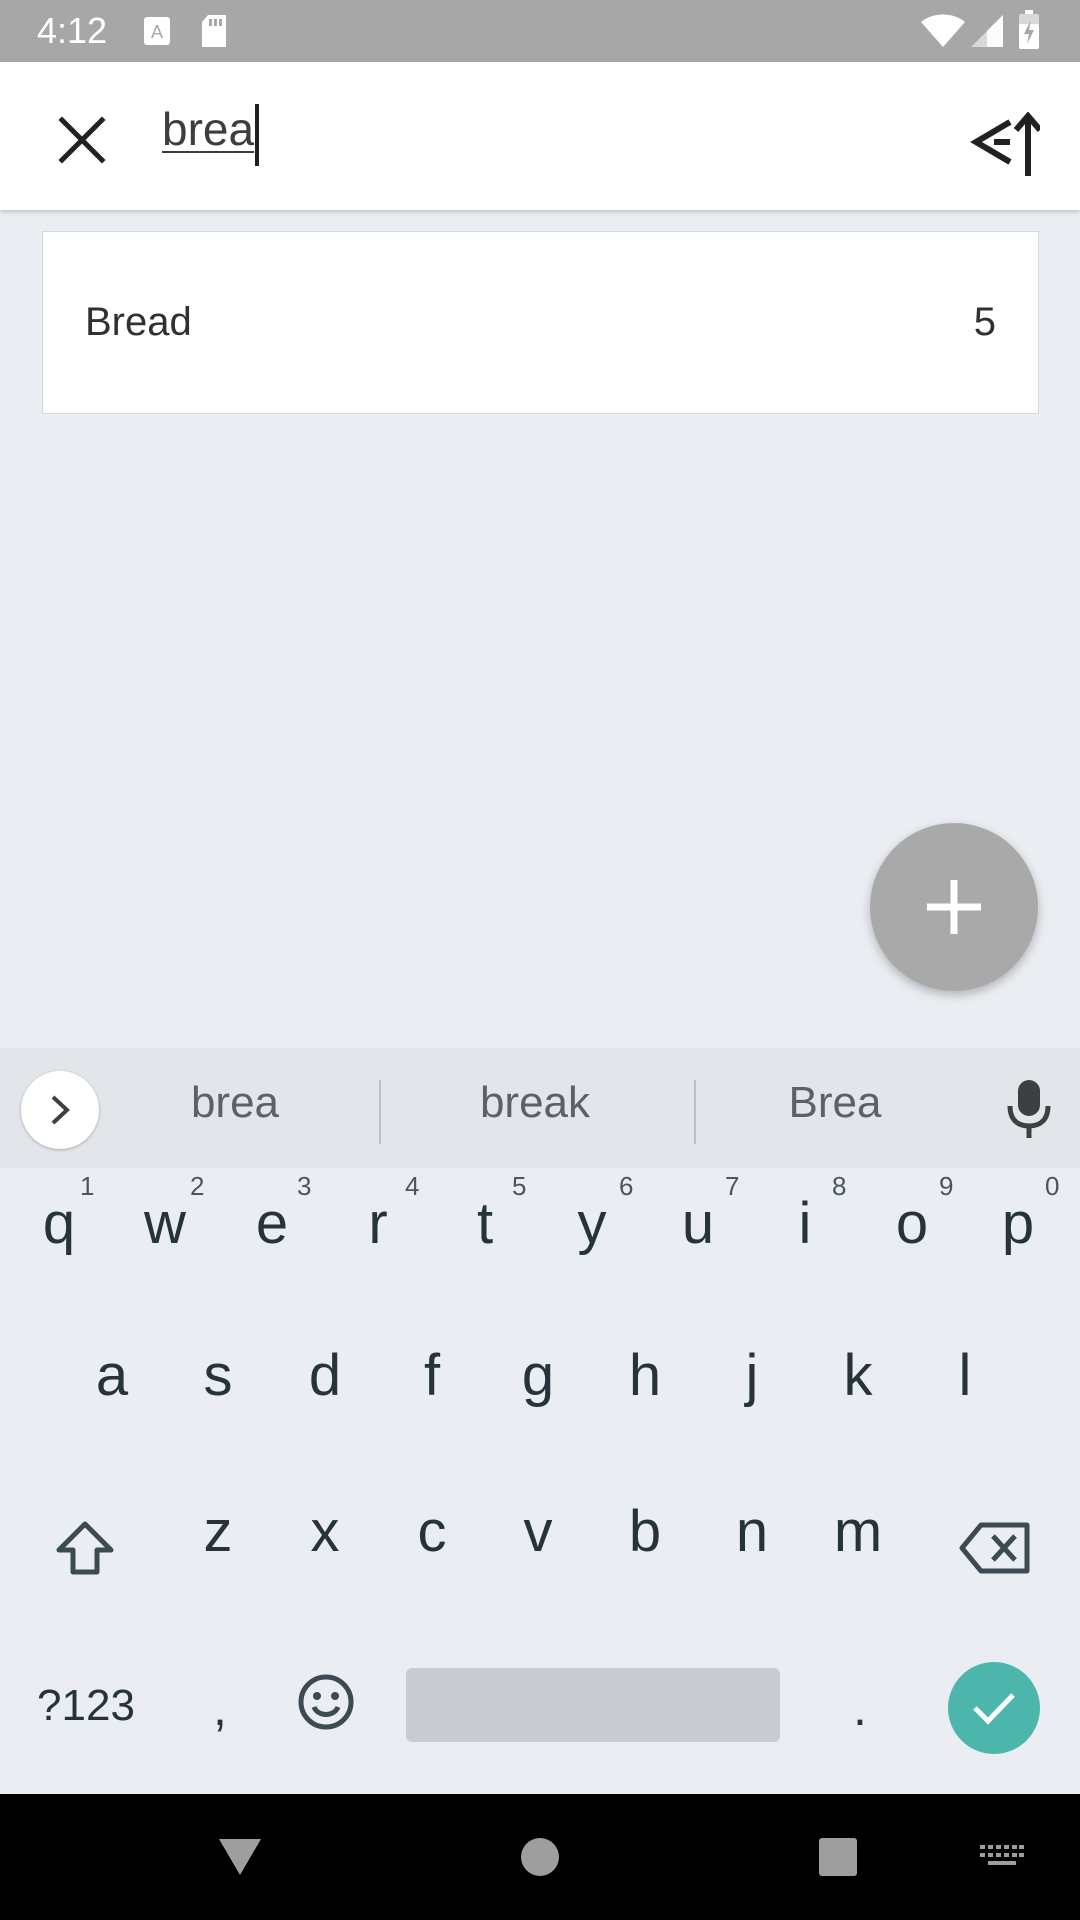  I want to click on key-label: u, so click(698, 1223).